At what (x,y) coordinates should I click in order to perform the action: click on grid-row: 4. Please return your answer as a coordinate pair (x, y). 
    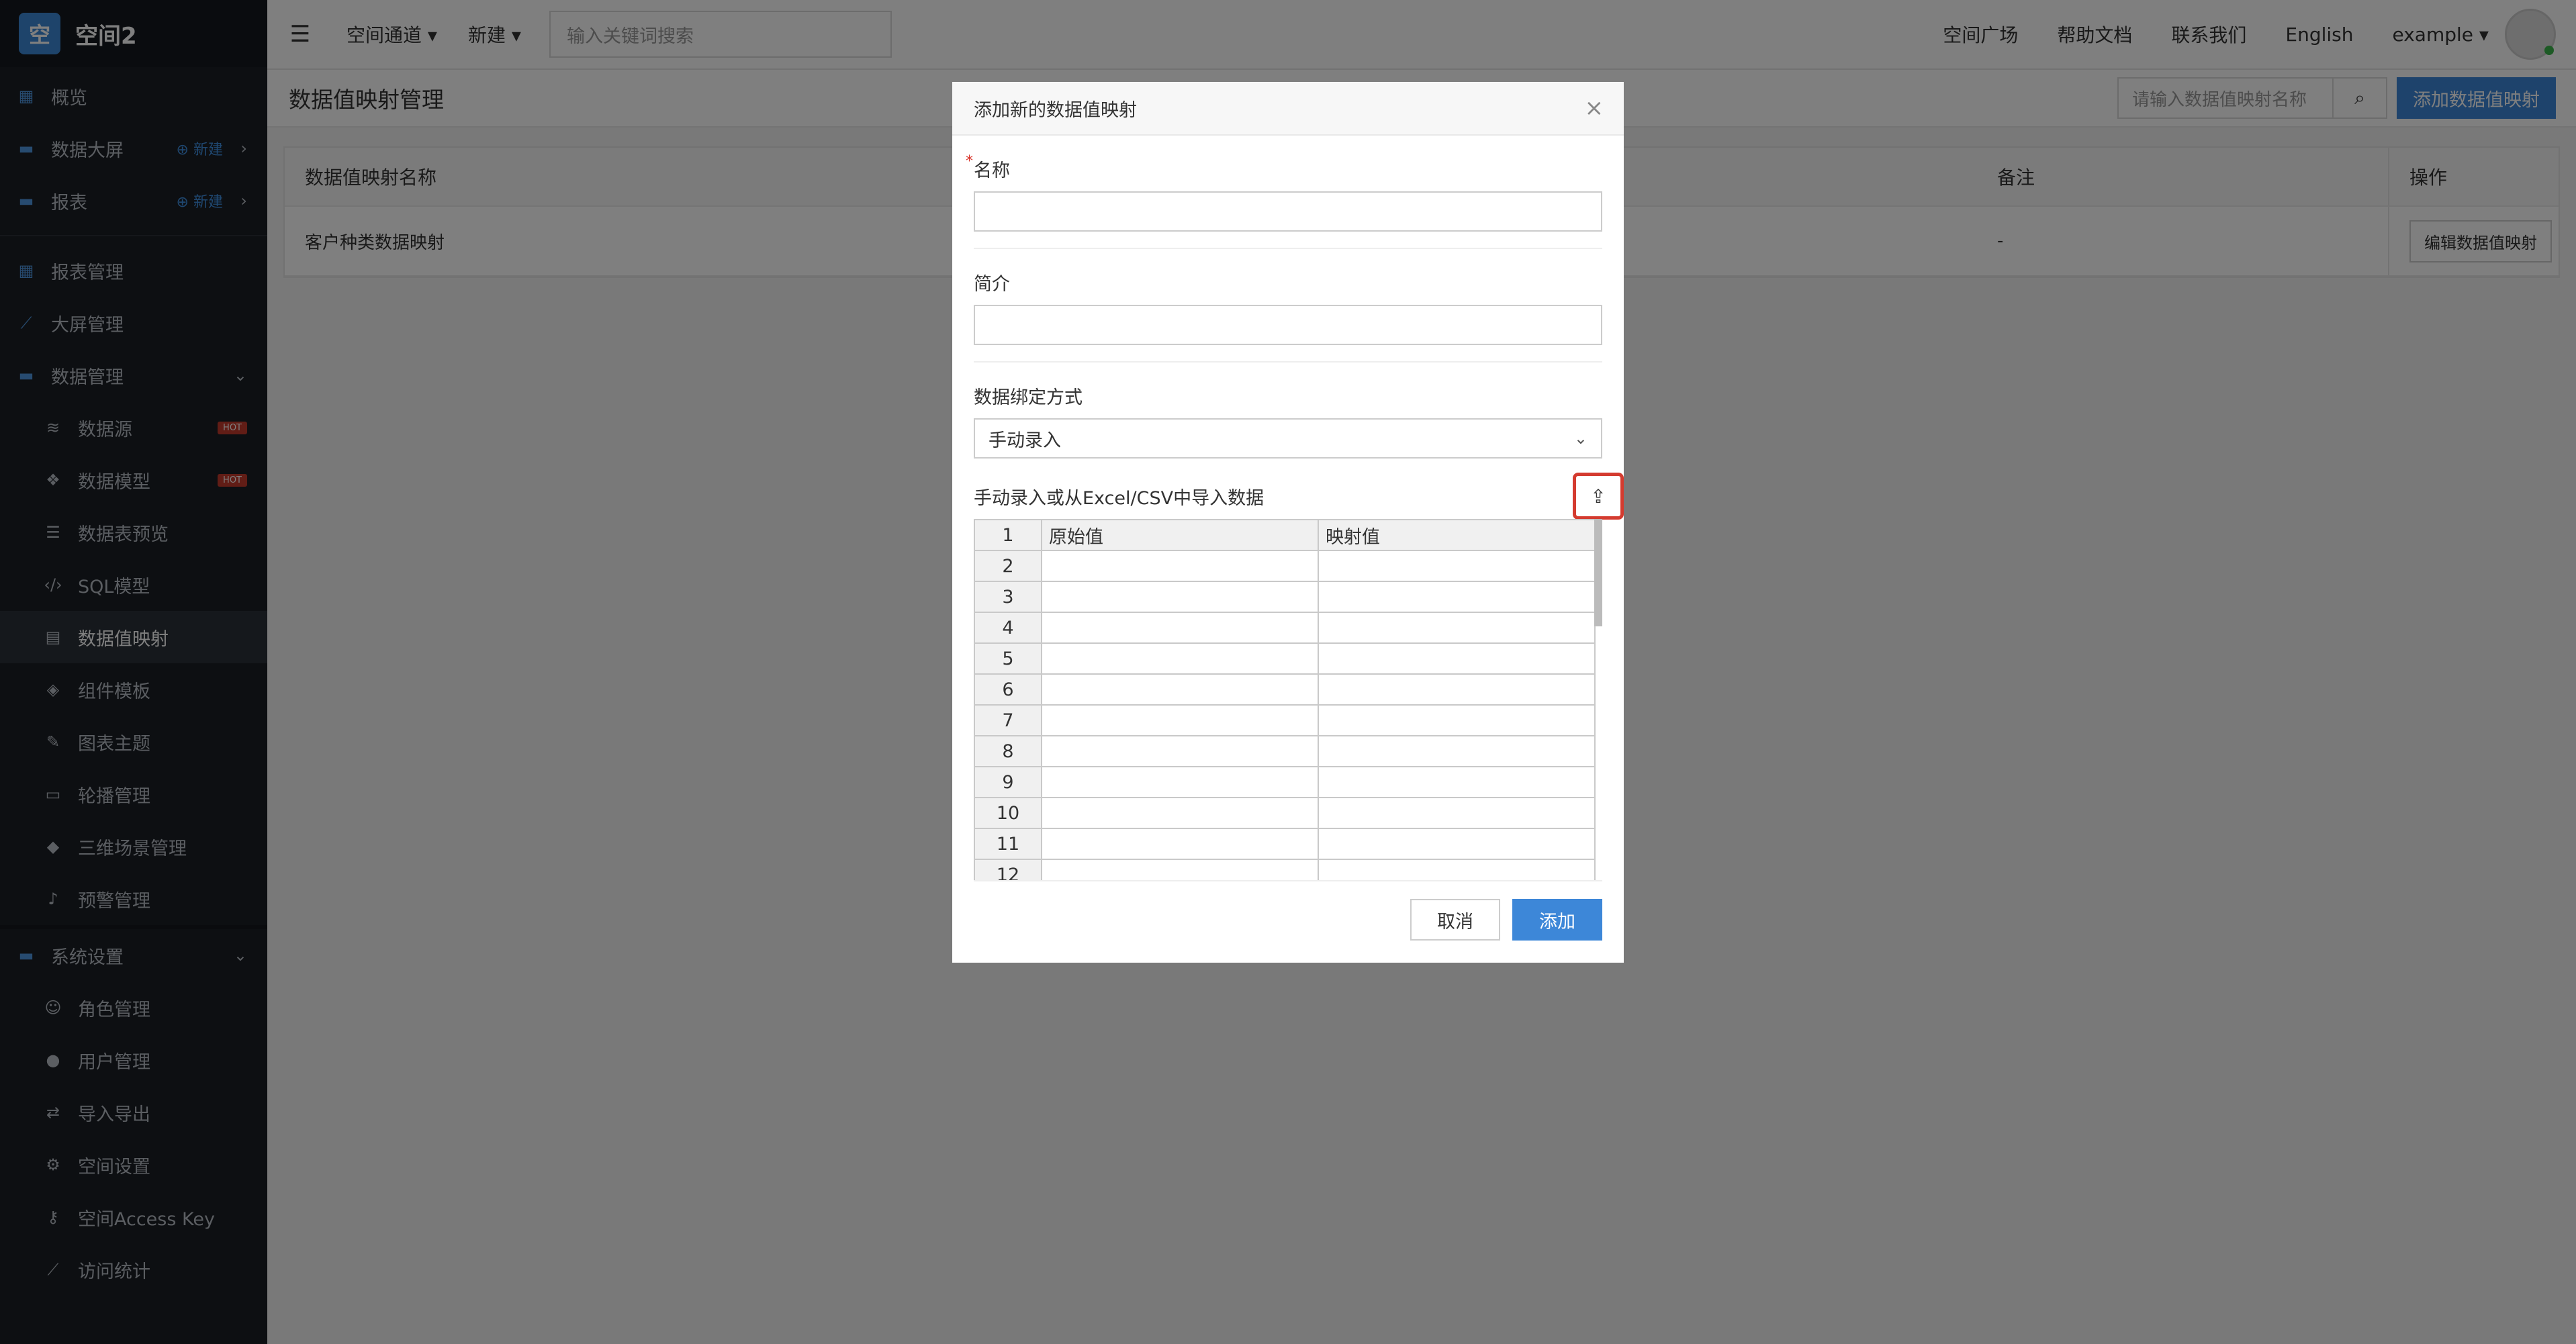
    Looking at the image, I should click on (1285, 628).